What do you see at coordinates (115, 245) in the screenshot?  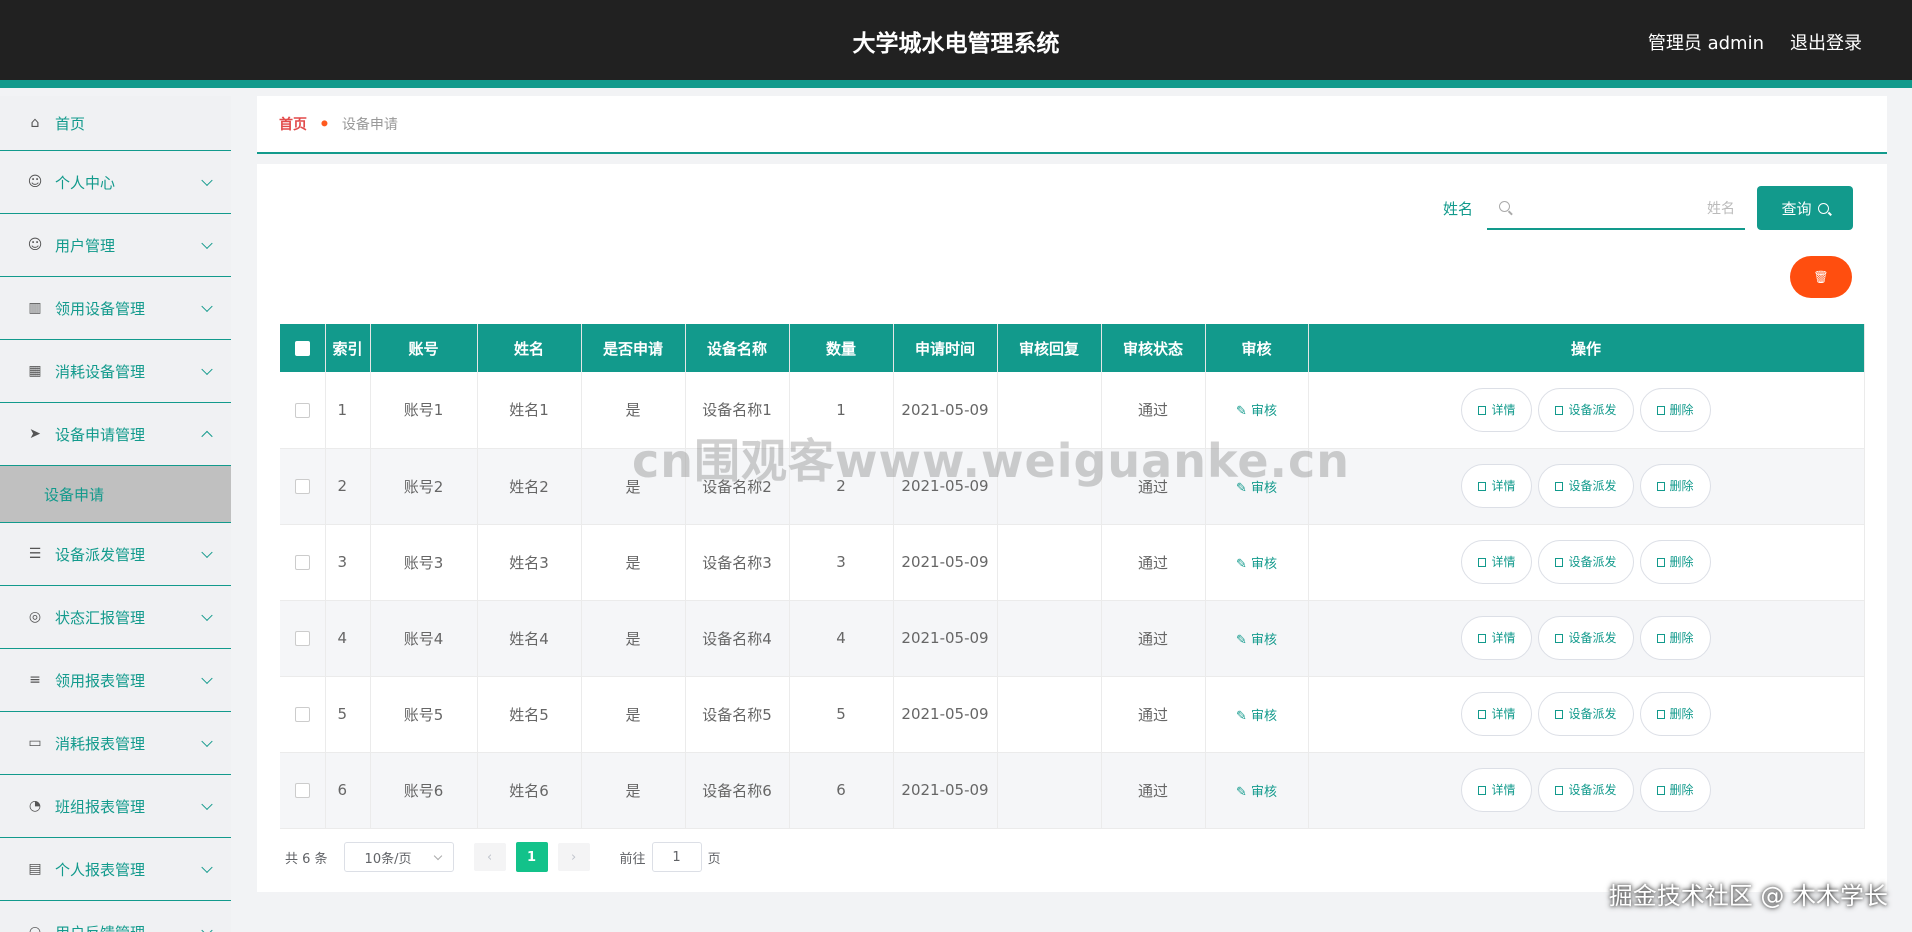 I see `sidebar-item: ☺ 用户管理` at bounding box center [115, 245].